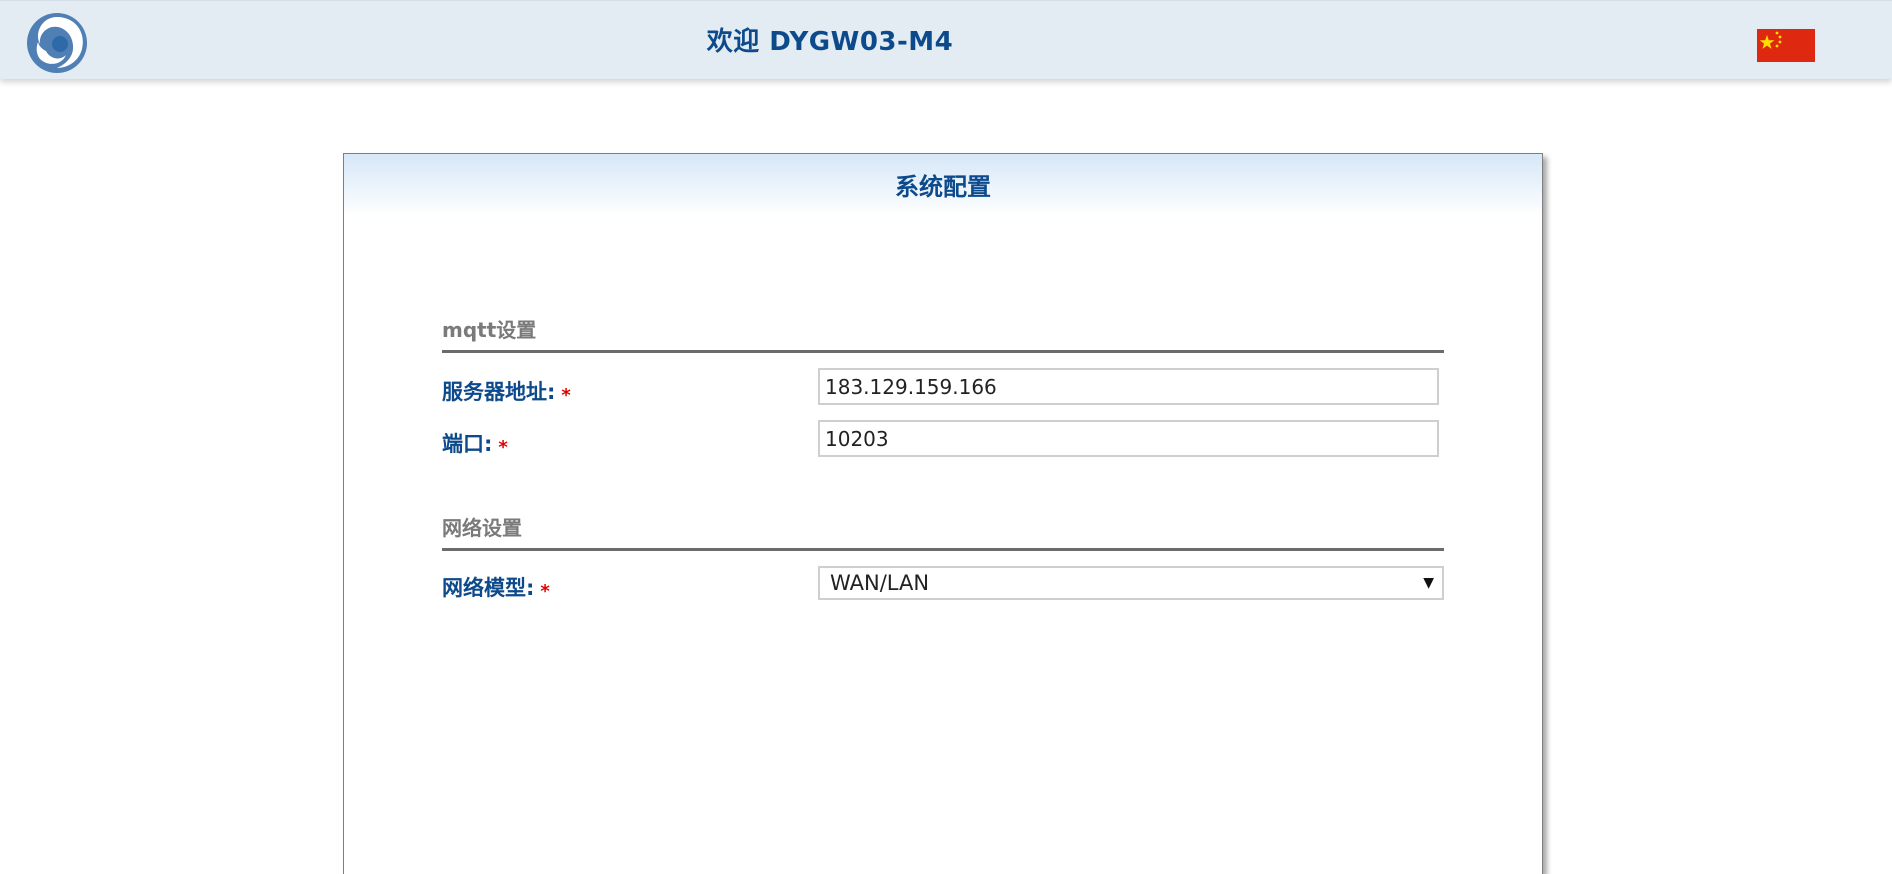 This screenshot has width=1892, height=874. I want to click on top-bar: 欢迎 DYGW03-M4, so click(946, 39).